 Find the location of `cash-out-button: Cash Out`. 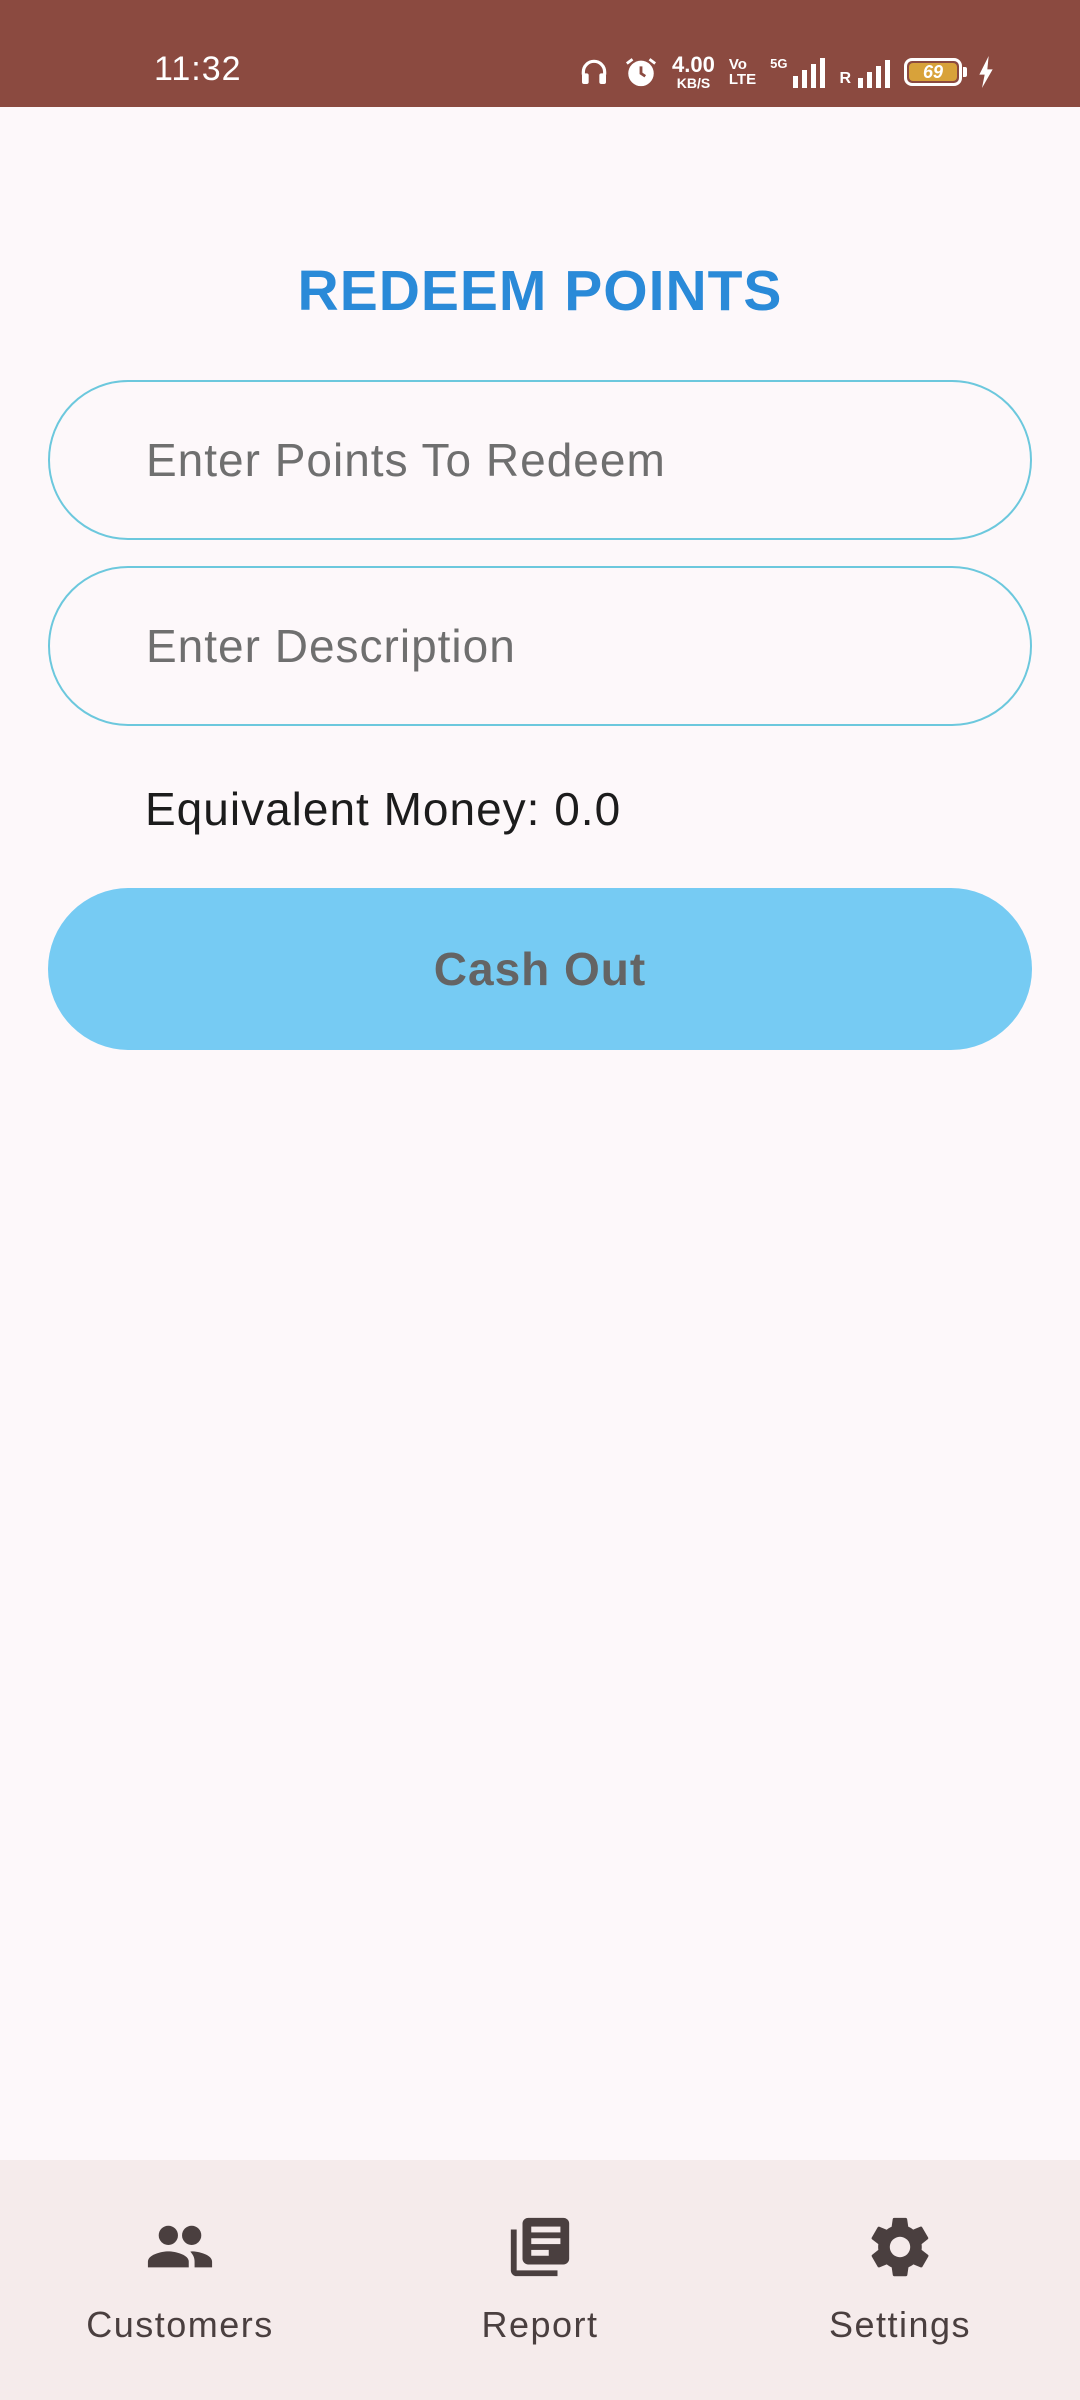

cash-out-button: Cash Out is located at coordinates (540, 969).